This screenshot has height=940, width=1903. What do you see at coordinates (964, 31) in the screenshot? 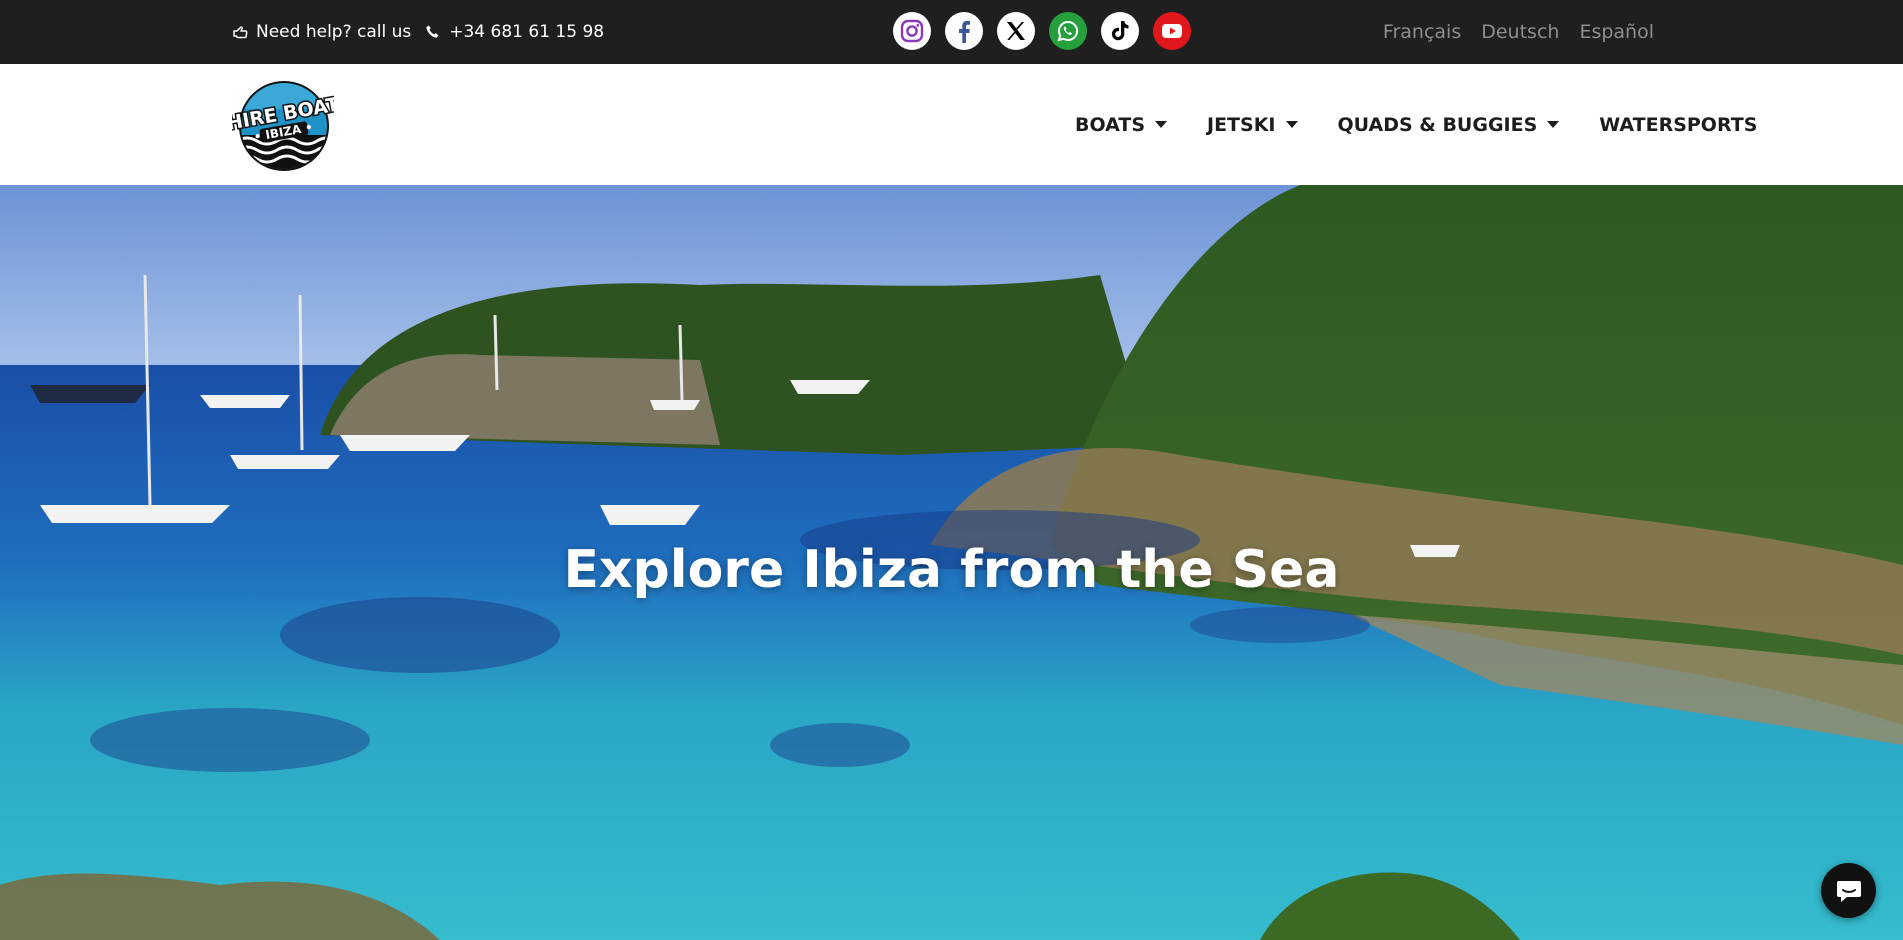
I see `facebook-icon` at bounding box center [964, 31].